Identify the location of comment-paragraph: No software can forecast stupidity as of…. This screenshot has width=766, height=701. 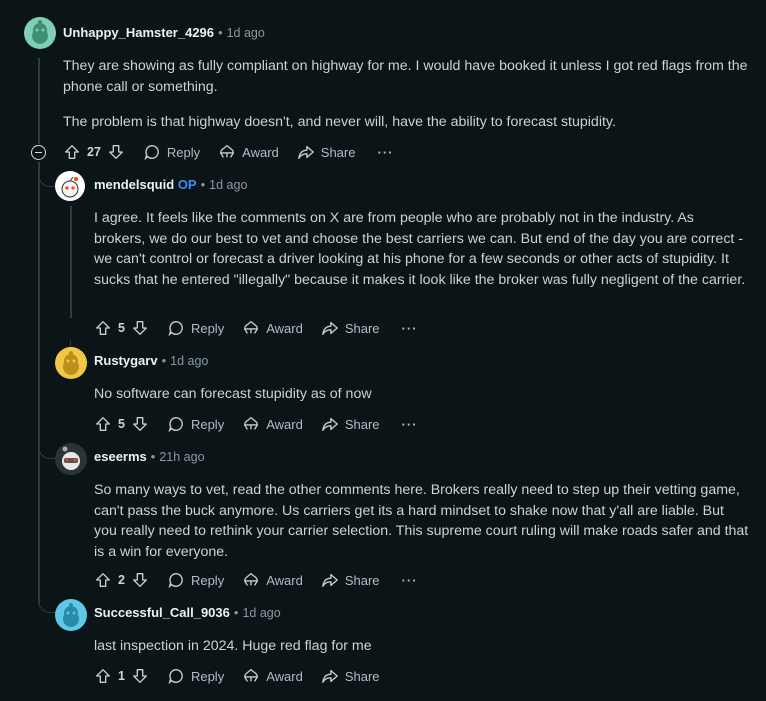
(233, 394).